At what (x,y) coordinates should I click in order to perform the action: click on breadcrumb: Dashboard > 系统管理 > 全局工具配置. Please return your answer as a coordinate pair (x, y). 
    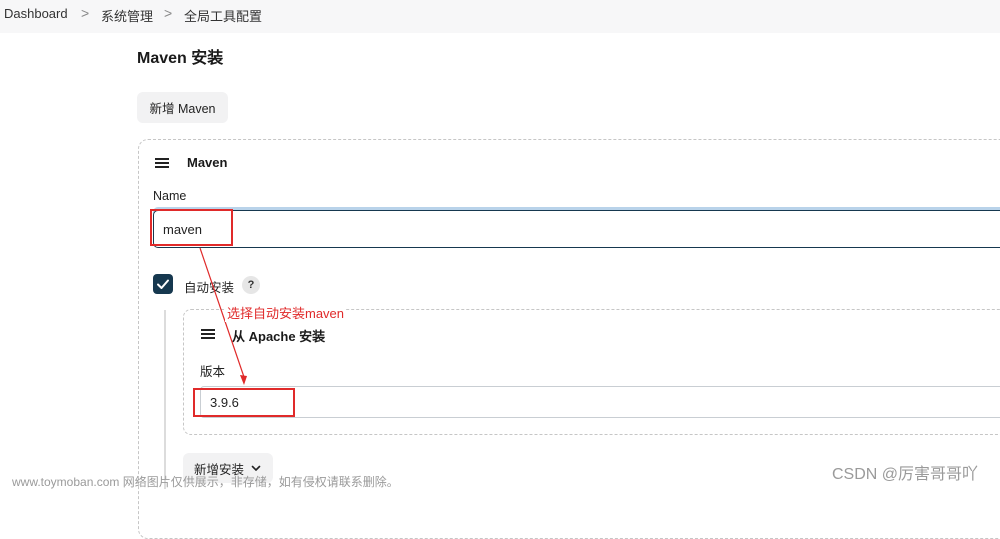
    Looking at the image, I should click on (500, 16).